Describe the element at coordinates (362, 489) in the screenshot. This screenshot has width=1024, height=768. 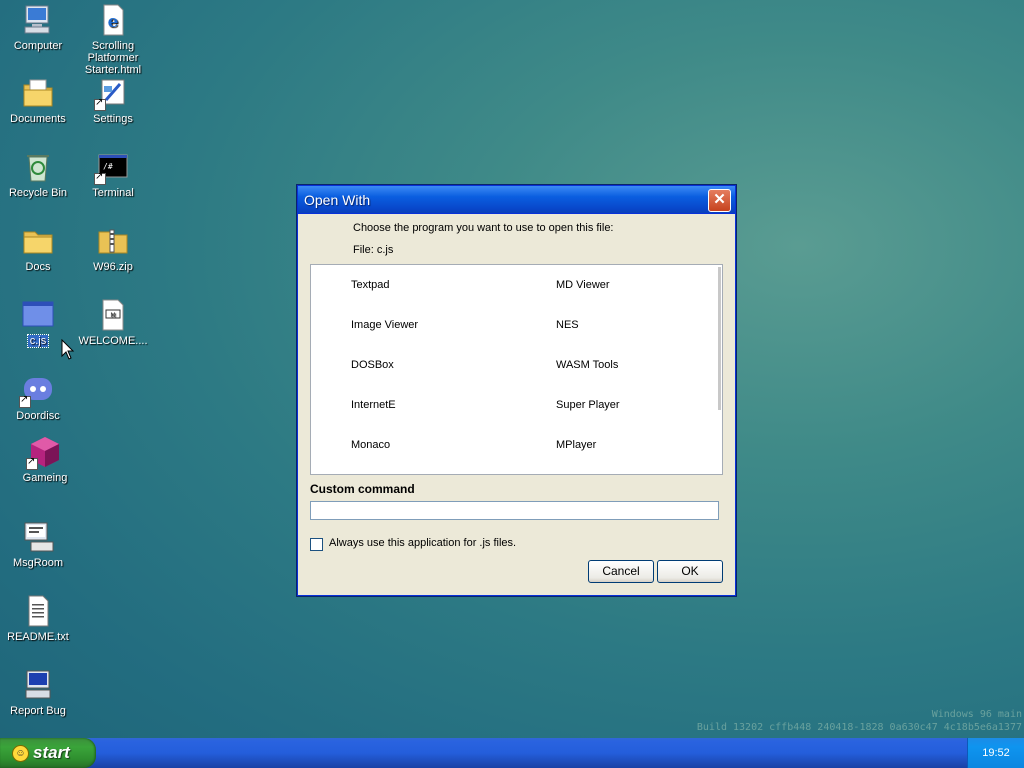
I see `custom-command-label: Custom command` at that location.